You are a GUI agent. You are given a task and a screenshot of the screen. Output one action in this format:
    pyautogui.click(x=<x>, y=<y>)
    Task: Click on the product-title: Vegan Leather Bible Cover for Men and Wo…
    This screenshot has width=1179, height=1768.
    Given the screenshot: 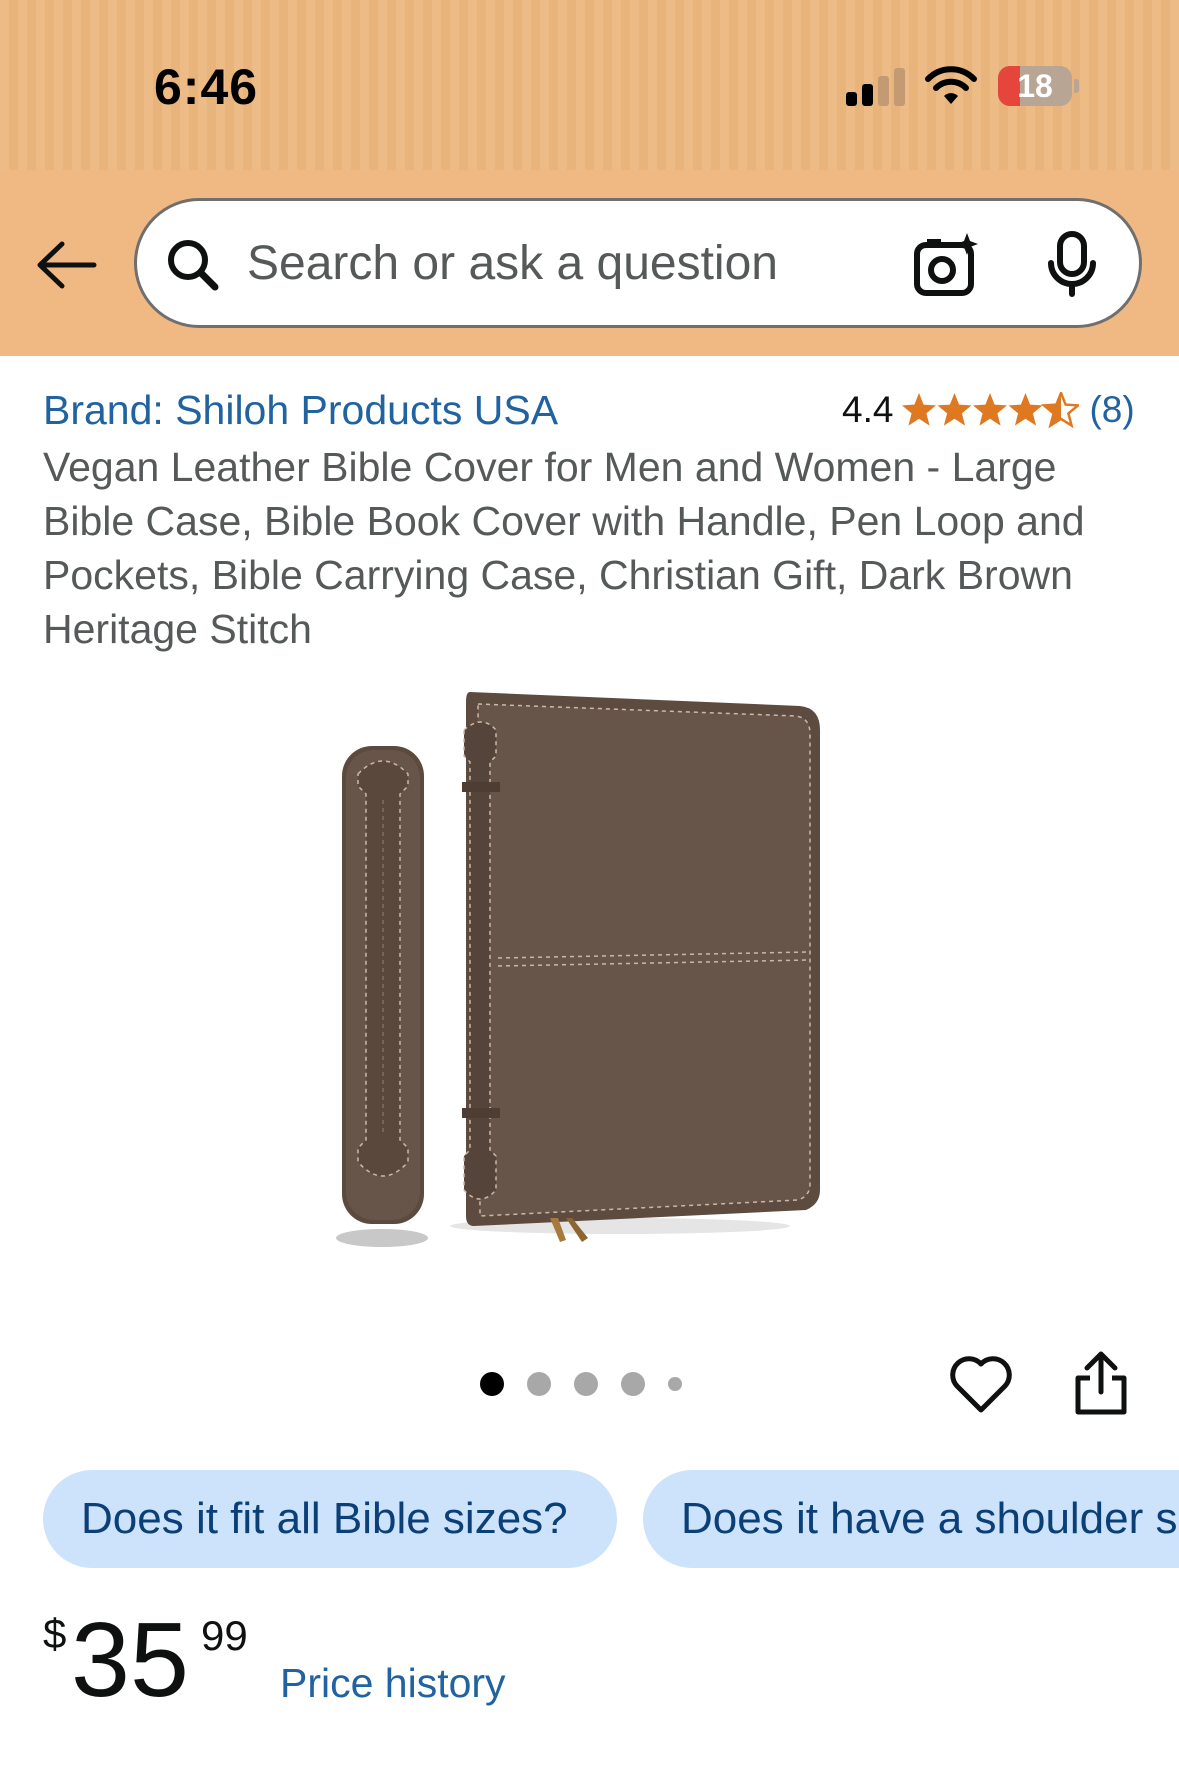 What is the action you would take?
    pyautogui.click(x=564, y=548)
    